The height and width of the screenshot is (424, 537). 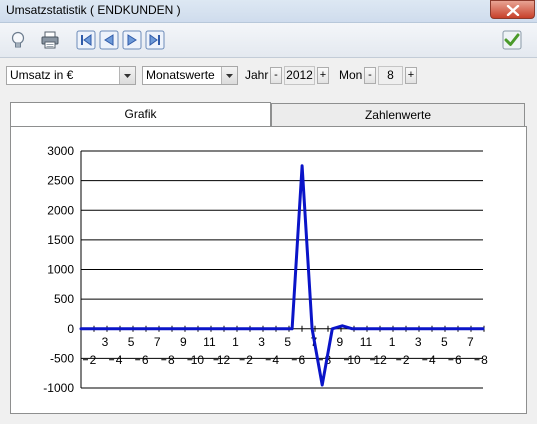 I want to click on next-record-icon, so click(x=132, y=40).